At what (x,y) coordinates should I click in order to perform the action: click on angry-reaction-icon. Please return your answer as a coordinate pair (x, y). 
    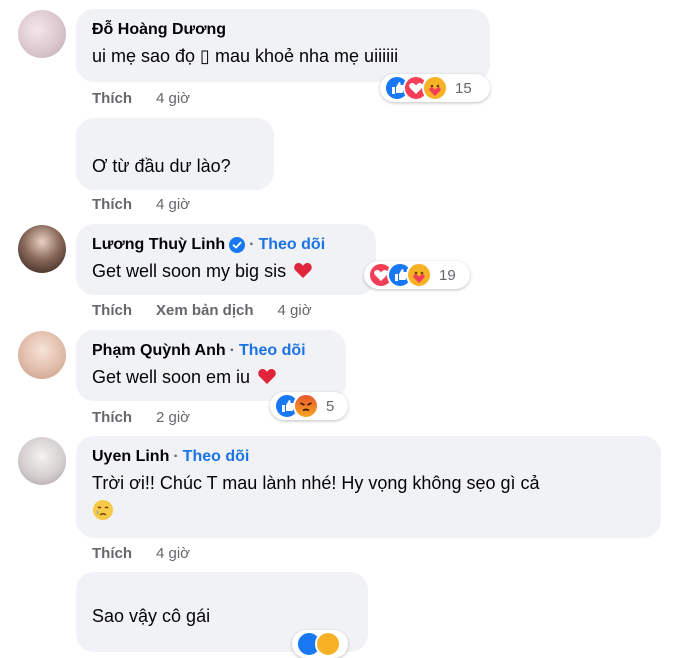
    Looking at the image, I should click on (306, 406).